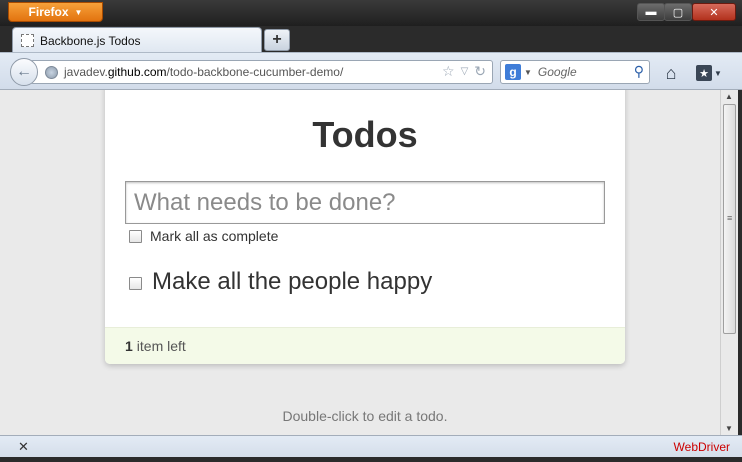  Describe the element at coordinates (51, 72) in the screenshot. I see `globe-icon` at that location.